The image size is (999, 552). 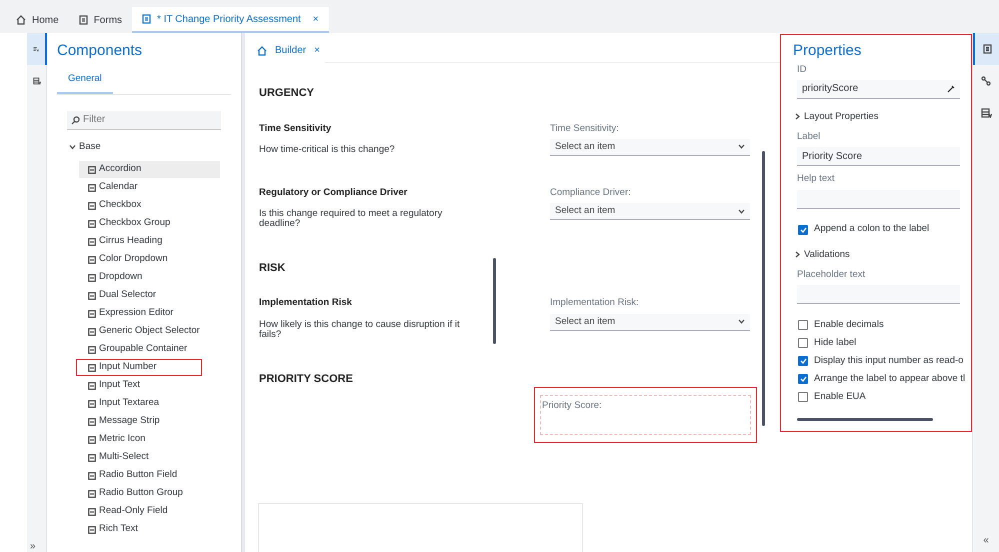 What do you see at coordinates (149, 277) in the screenshot?
I see `component-item: Dropdown` at bounding box center [149, 277].